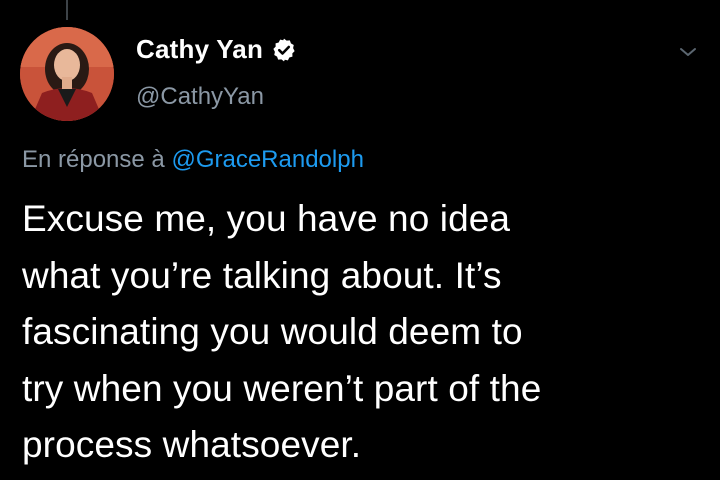 This screenshot has height=480, width=720. What do you see at coordinates (200, 97) in the screenshot?
I see `author-handle: @CathyYan` at bounding box center [200, 97].